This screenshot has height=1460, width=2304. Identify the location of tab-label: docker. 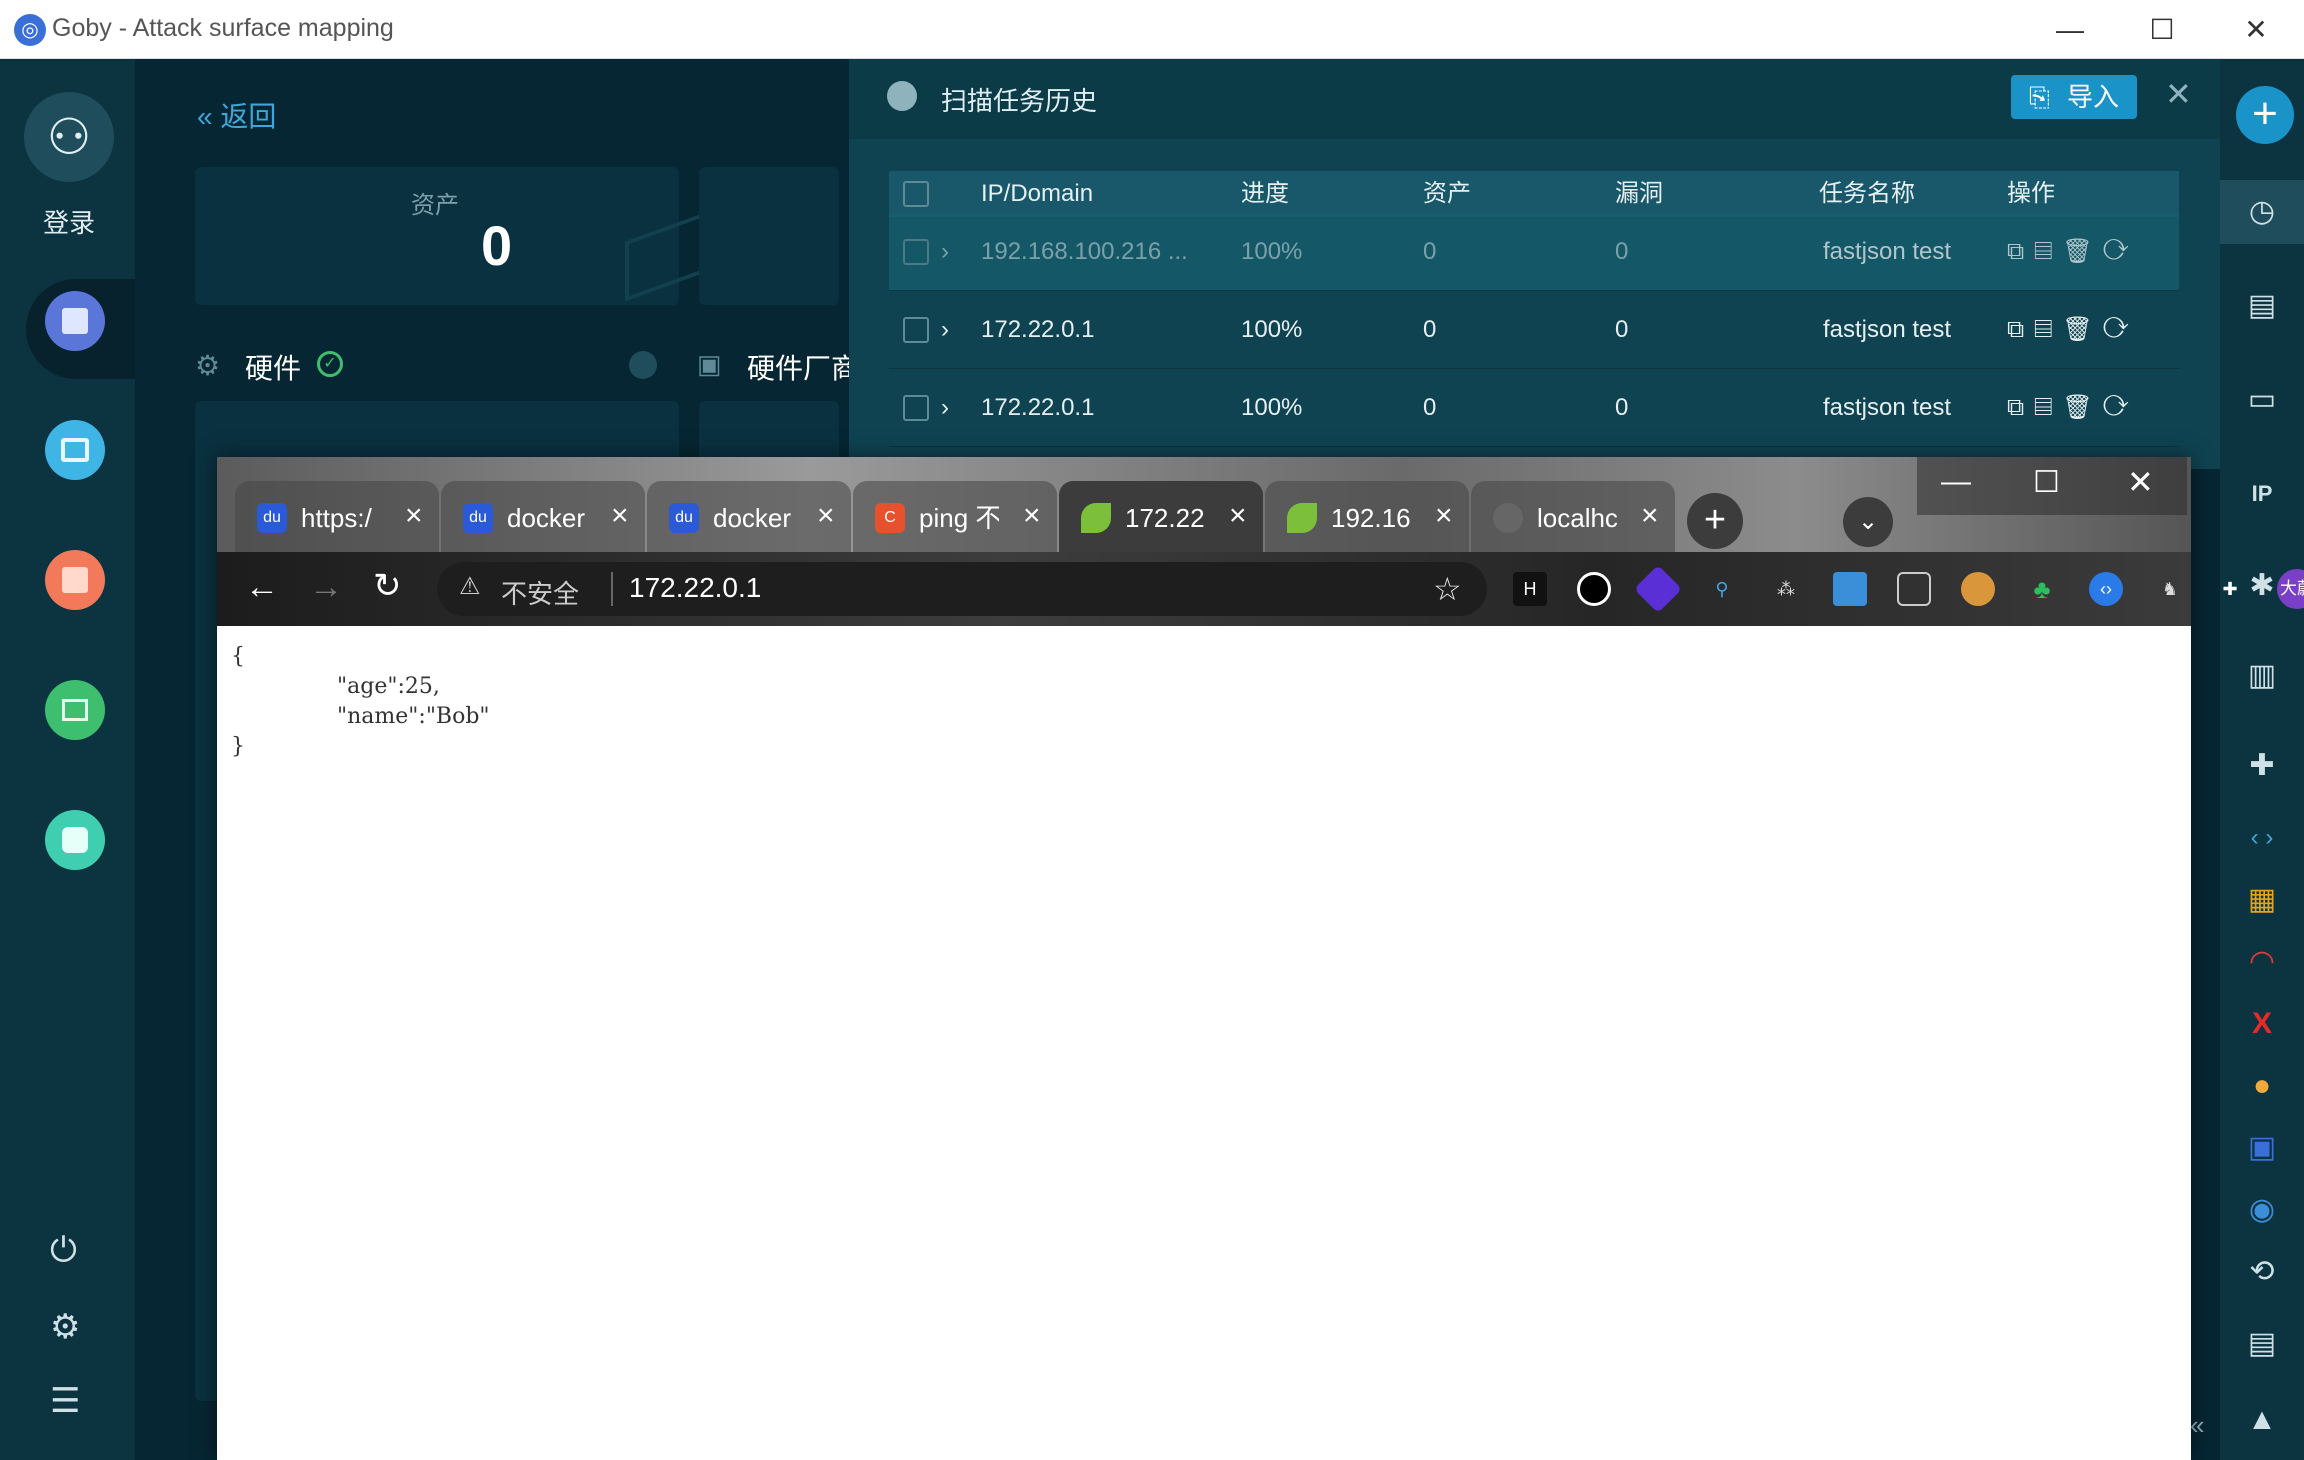
(546, 518).